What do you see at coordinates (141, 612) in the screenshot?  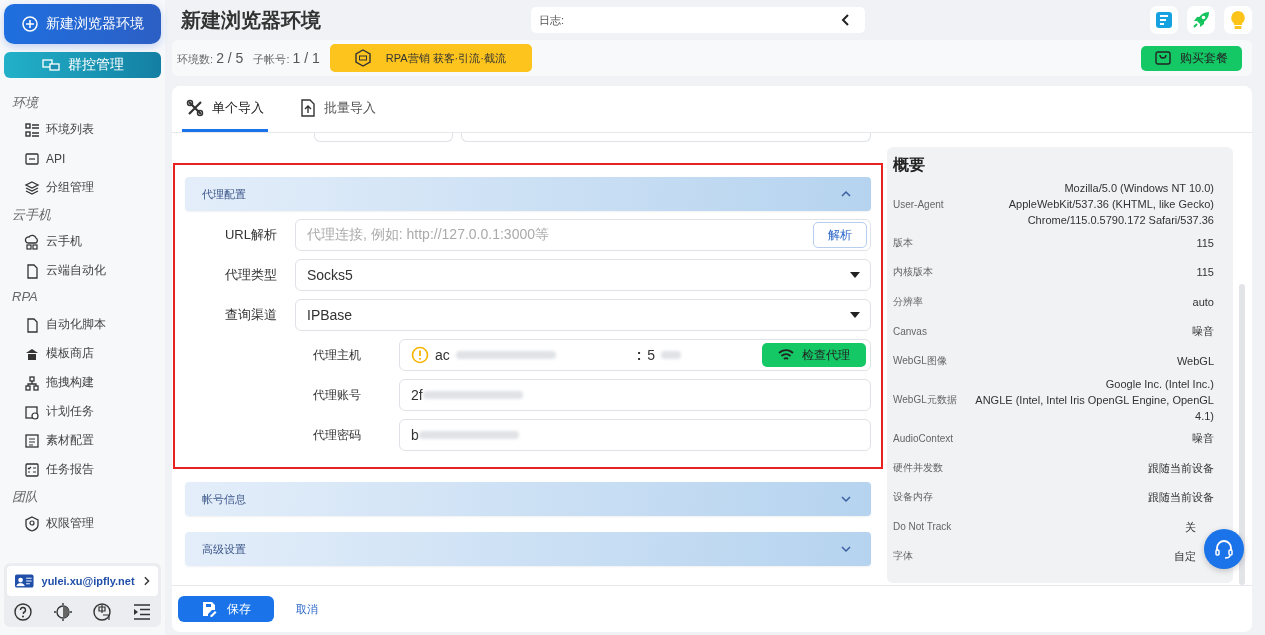 I see `menu-icon` at bounding box center [141, 612].